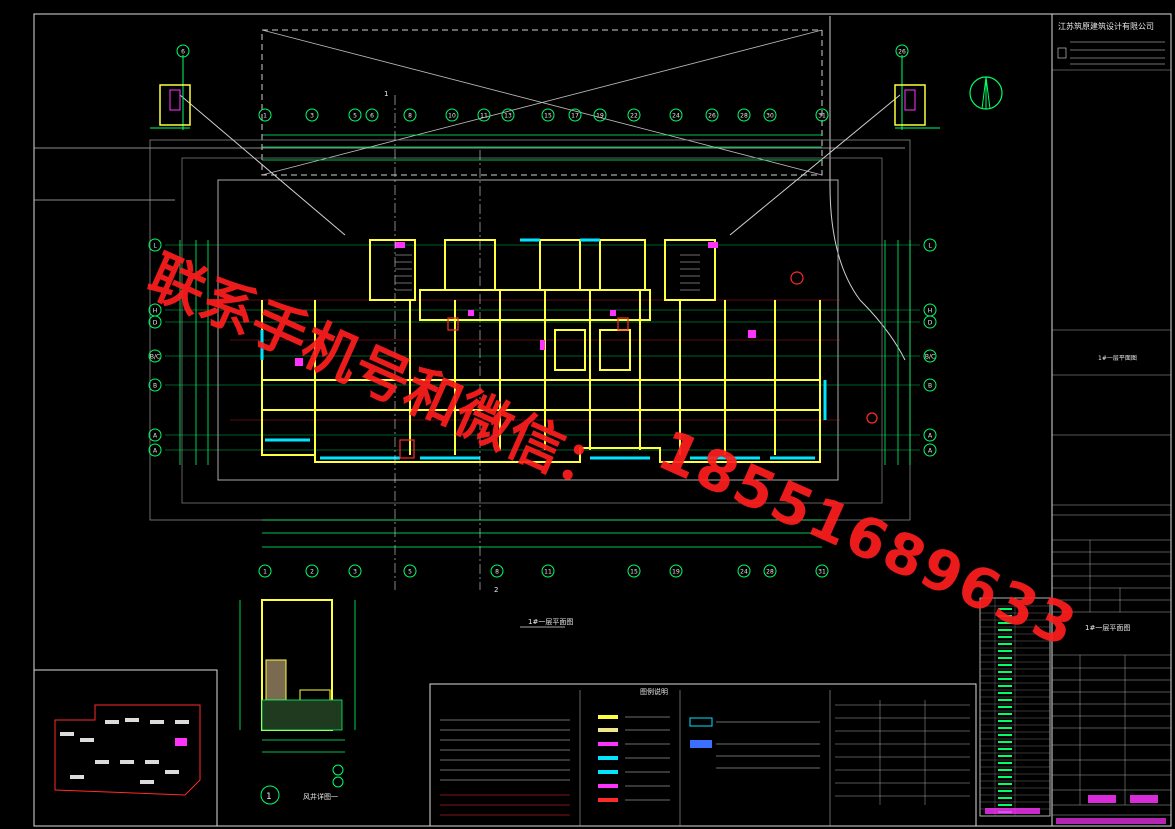 This screenshot has width=1175, height=829. What do you see at coordinates (269, 797) in the screenshot?
I see `detail-number: 1` at bounding box center [269, 797].